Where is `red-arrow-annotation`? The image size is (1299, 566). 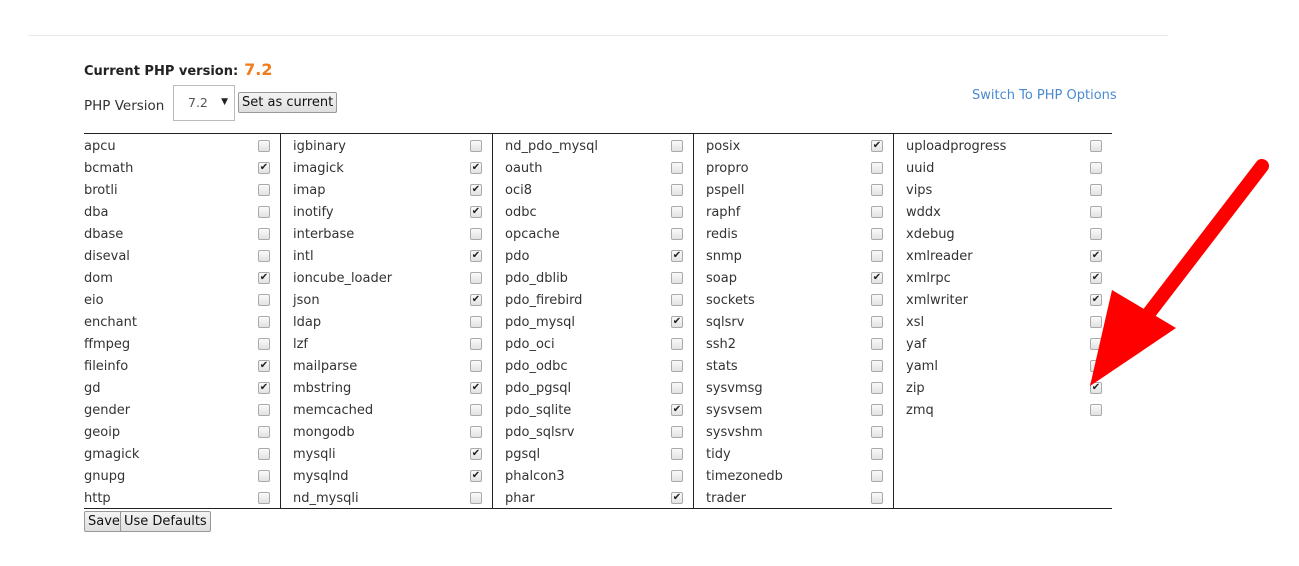 red-arrow-annotation is located at coordinates (1179, 272).